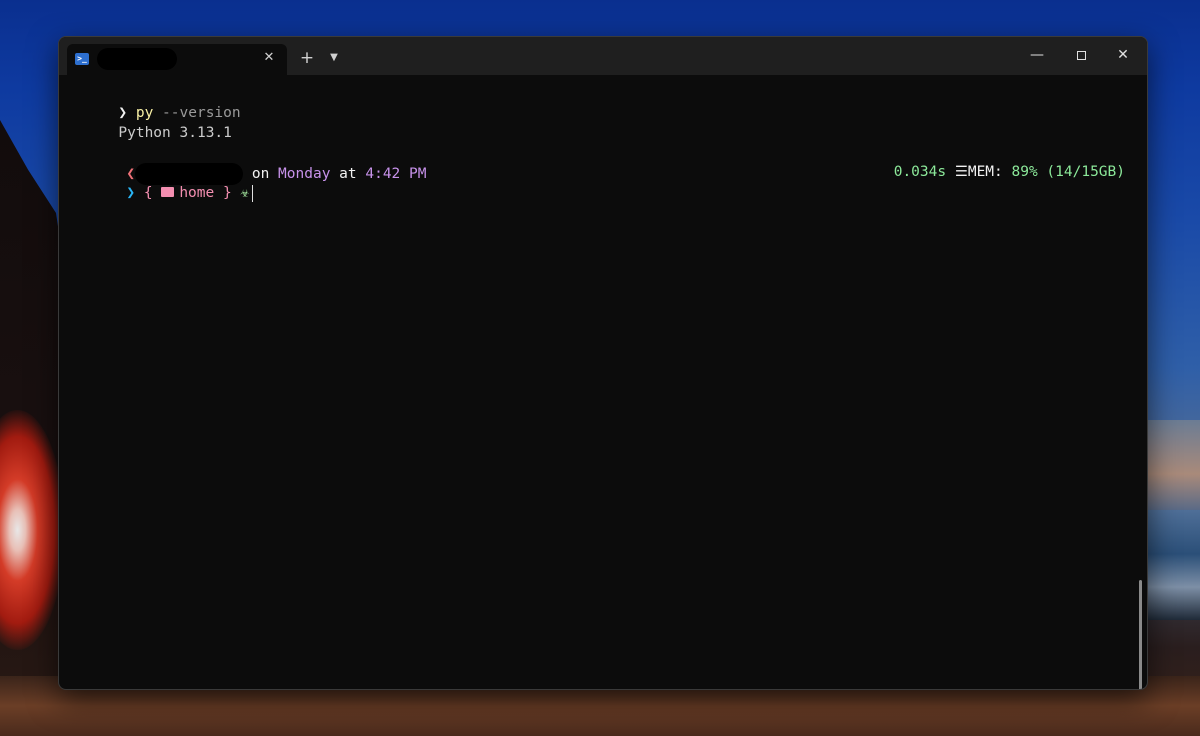 This screenshot has height=736, width=1200. What do you see at coordinates (1037, 55) in the screenshot?
I see `minimize-button: —` at bounding box center [1037, 55].